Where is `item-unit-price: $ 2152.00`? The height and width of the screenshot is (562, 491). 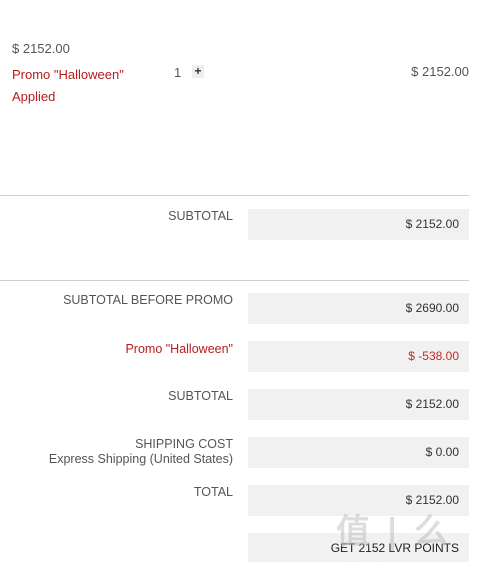 item-unit-price: $ 2152.00 is located at coordinates (41, 48).